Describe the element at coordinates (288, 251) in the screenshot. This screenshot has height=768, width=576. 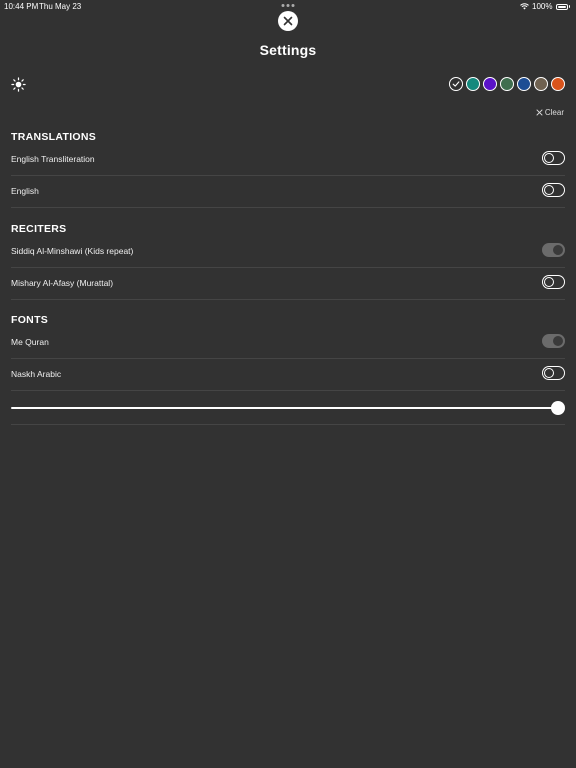
I see `toggle-row-siddiq-al-minshawi: Siddiq Al-Minshawi (Kids repeat)` at that location.